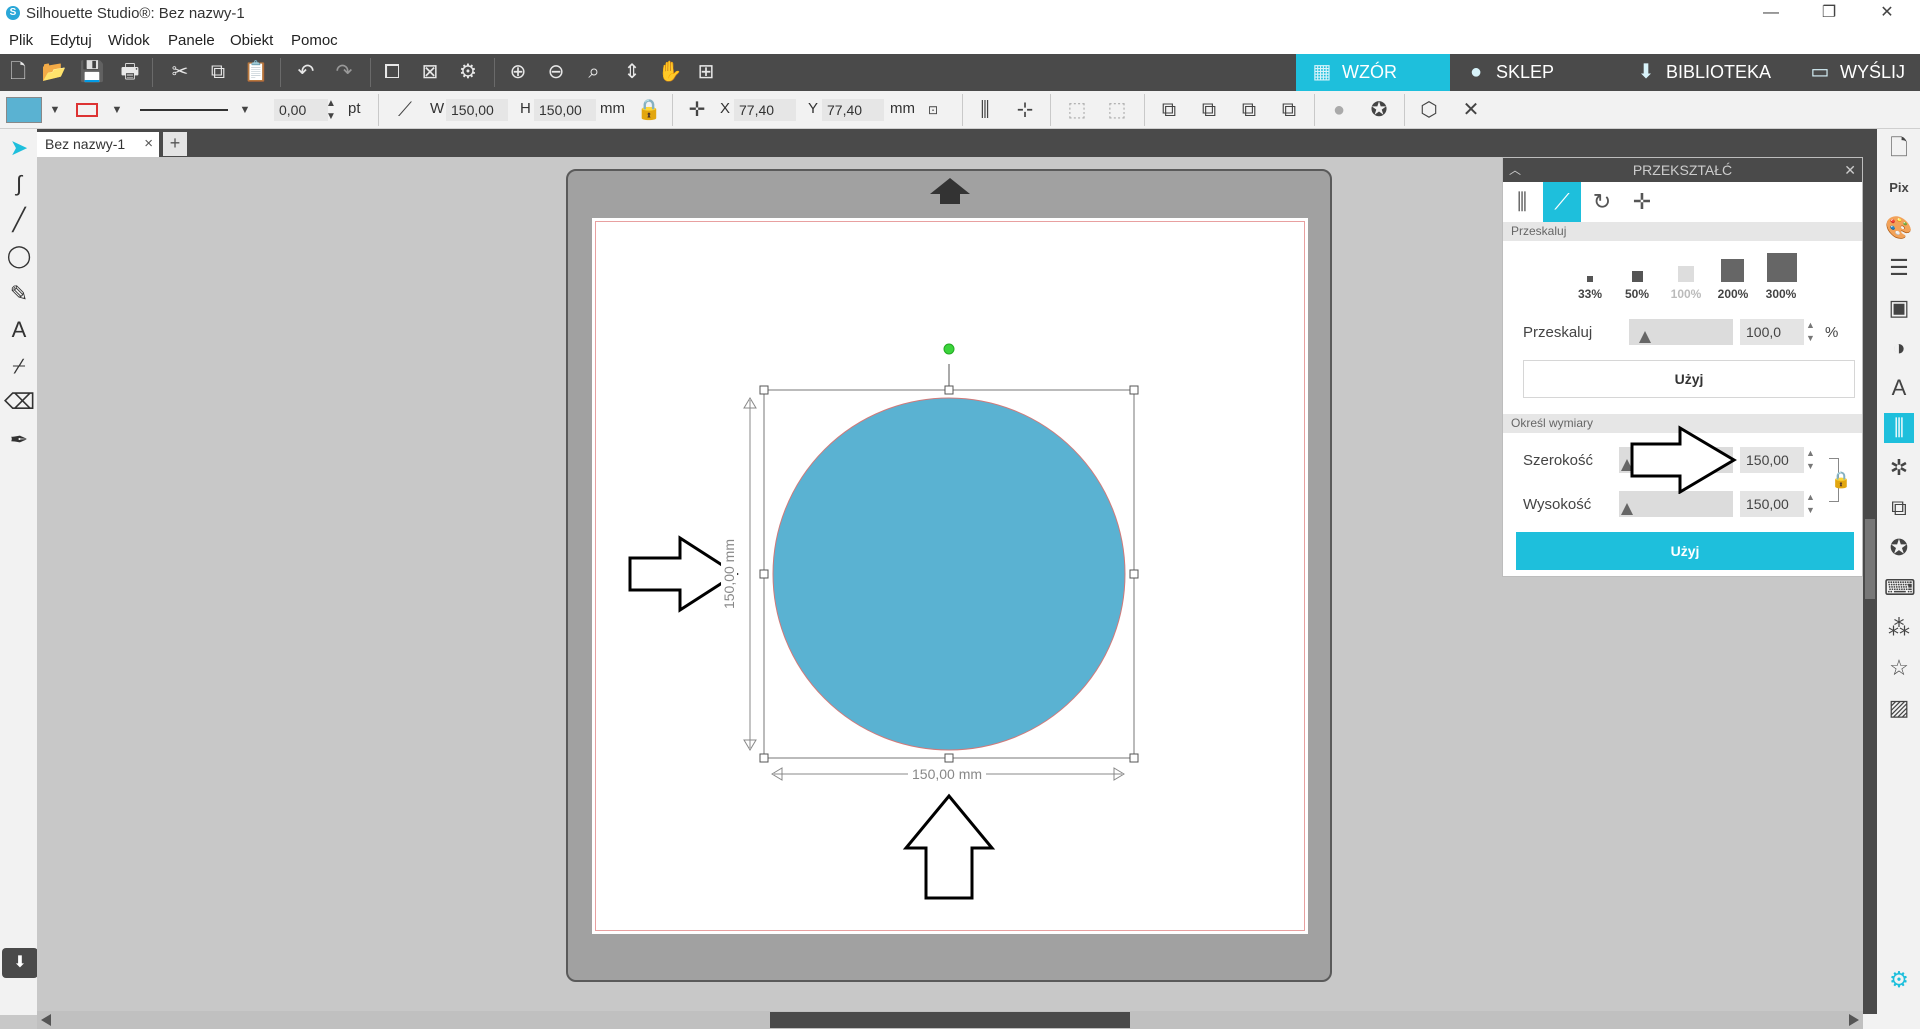 The width and height of the screenshot is (1920, 1029). I want to click on menu-panele: Panele, so click(191, 40).